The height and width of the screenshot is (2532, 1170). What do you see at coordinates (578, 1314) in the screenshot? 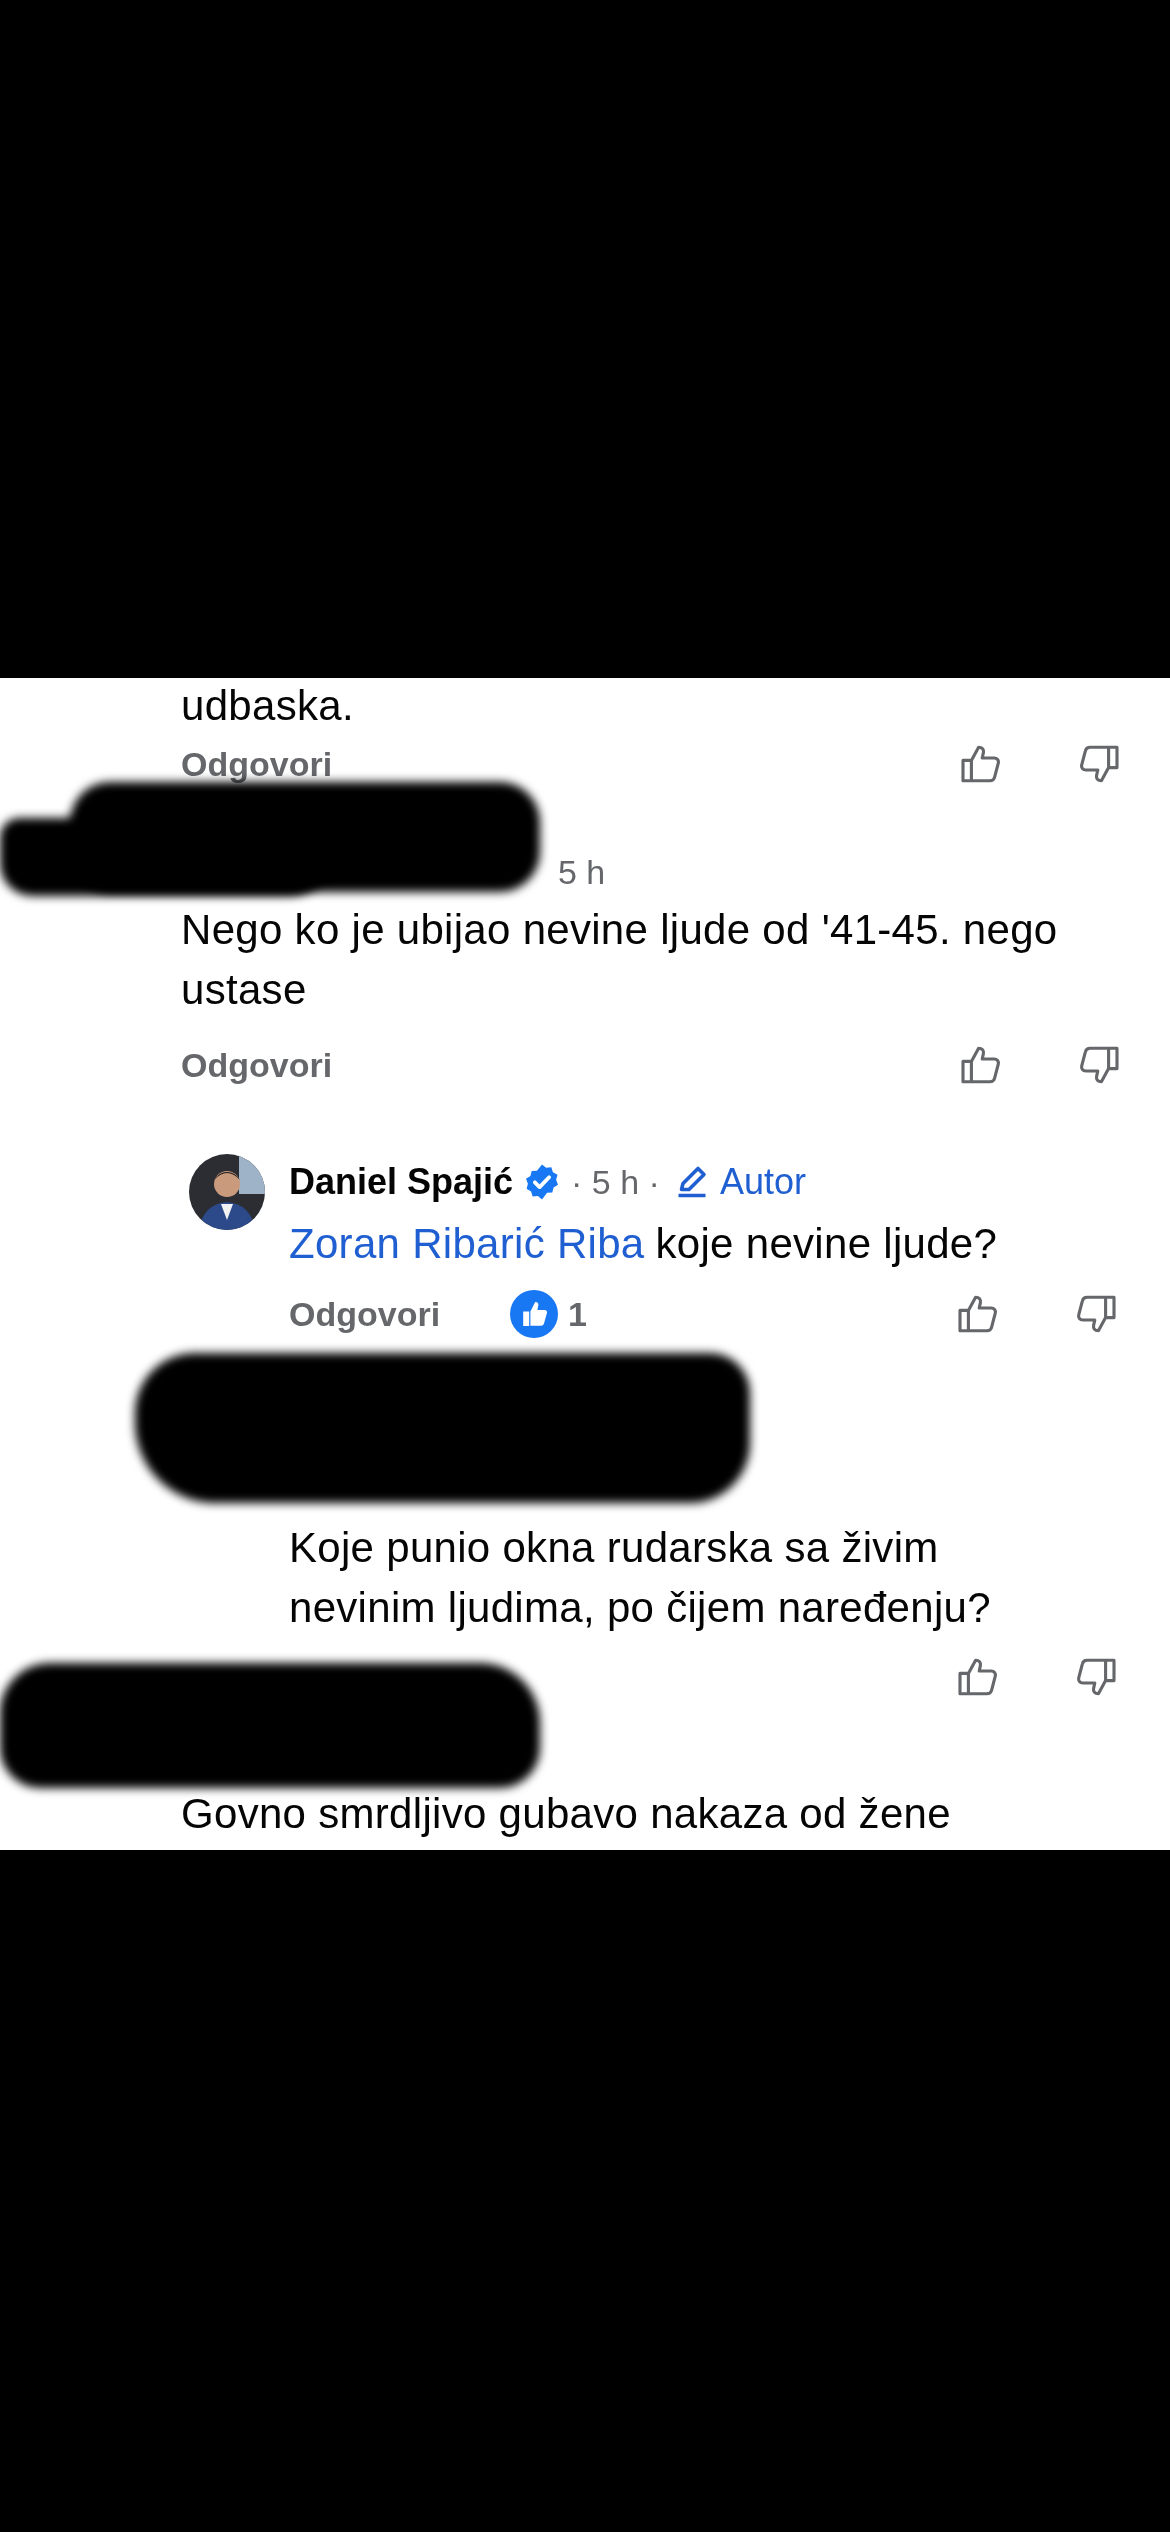
I see `like-count: 1` at bounding box center [578, 1314].